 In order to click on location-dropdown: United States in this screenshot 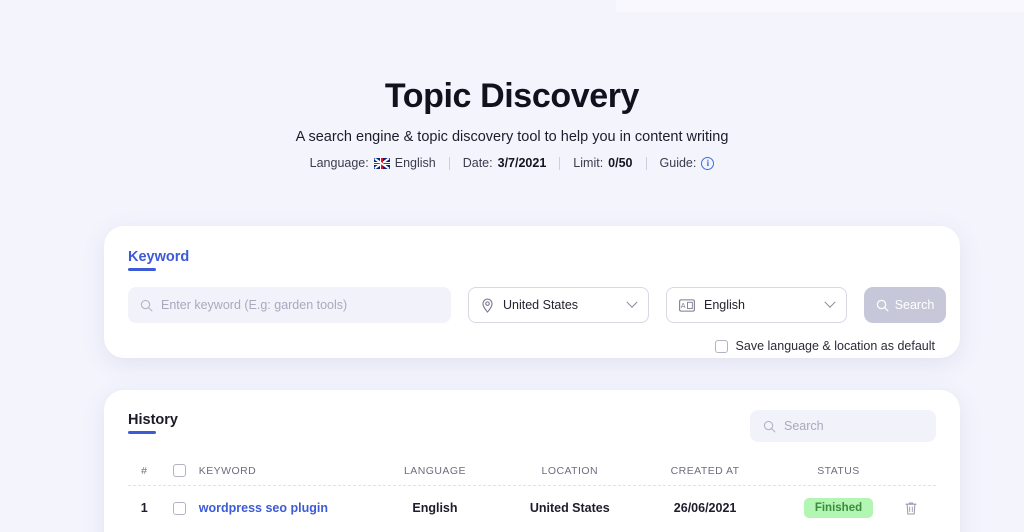, I will do `click(558, 305)`.